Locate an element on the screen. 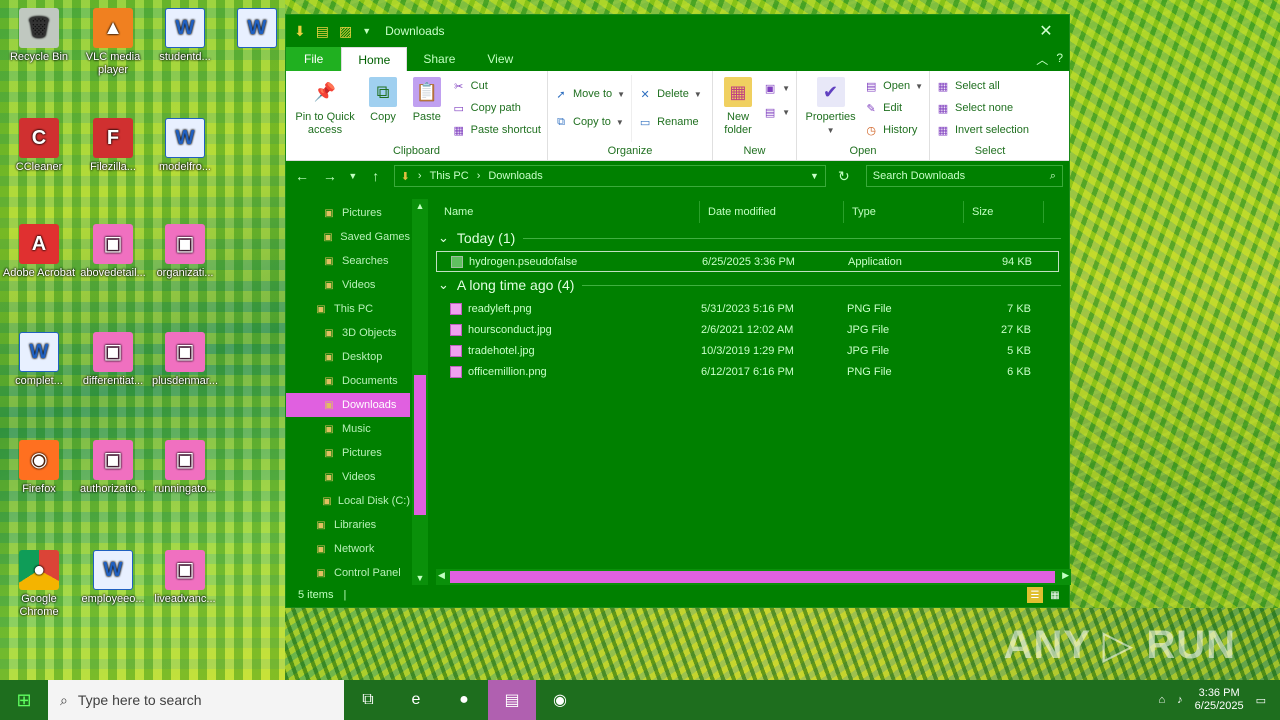 Image resolution: width=1280 pixels, height=720 pixels. rename-button: ▭ Rename is located at coordinates (670, 122).